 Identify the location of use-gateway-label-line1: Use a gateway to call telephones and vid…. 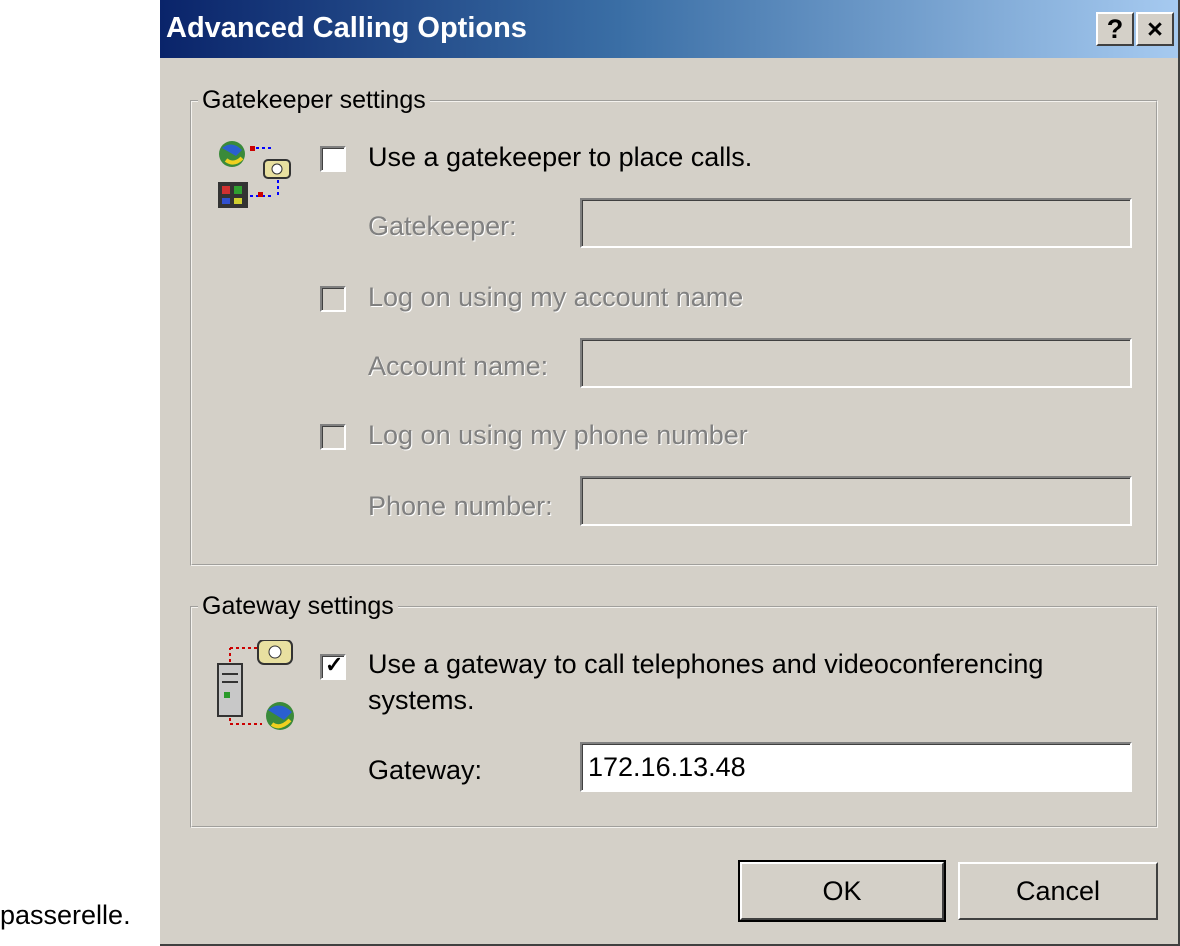
(706, 664).